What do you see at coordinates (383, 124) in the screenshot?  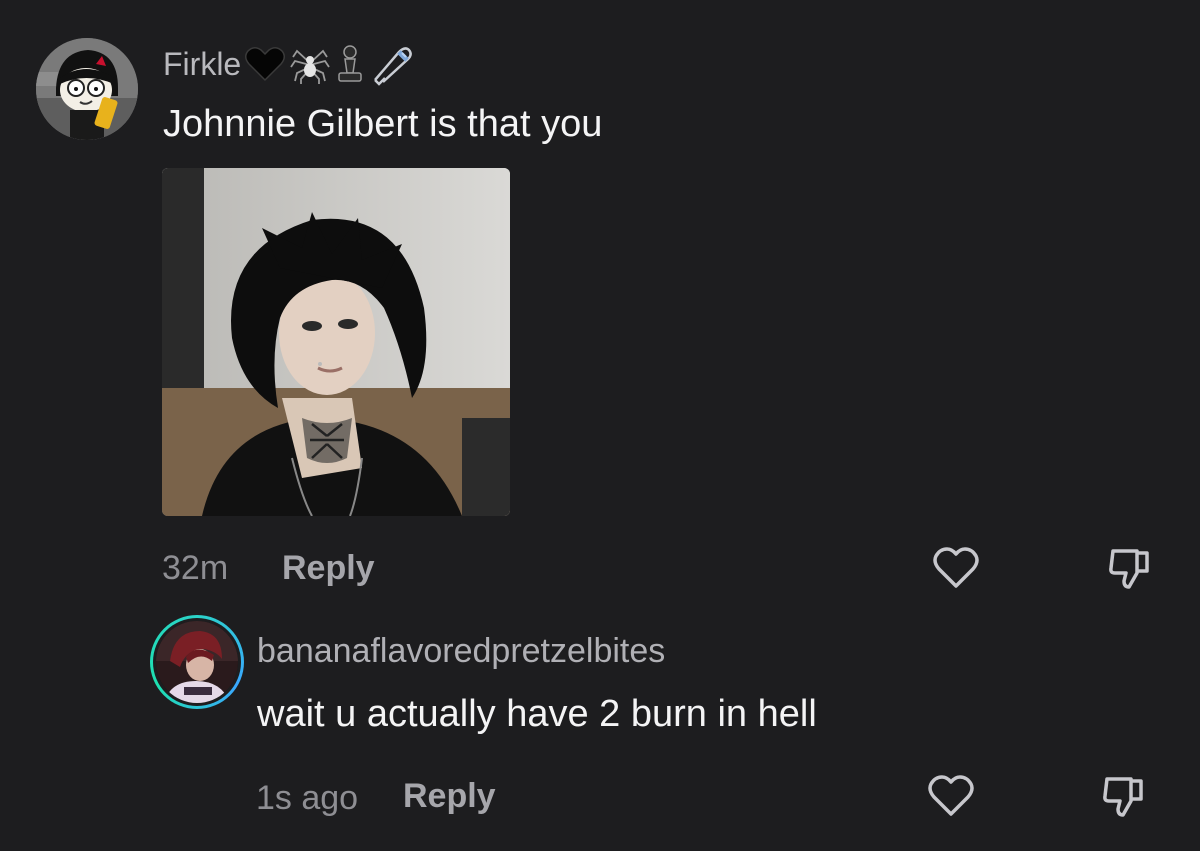 I see `comment-text: Johnnie Gilbert is that you` at bounding box center [383, 124].